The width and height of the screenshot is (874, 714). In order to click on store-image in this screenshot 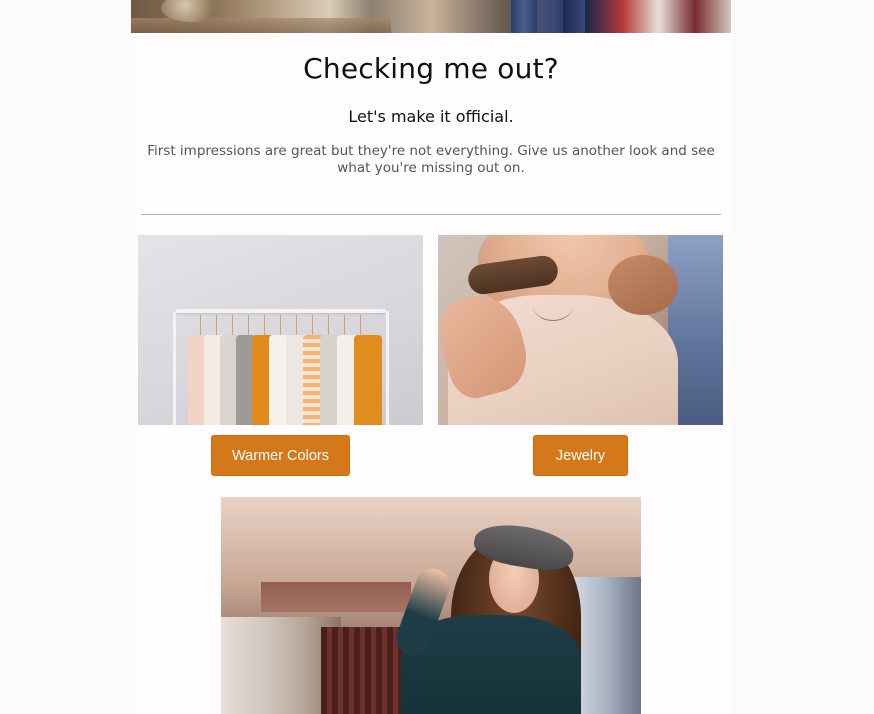, I will do `click(431, 605)`.